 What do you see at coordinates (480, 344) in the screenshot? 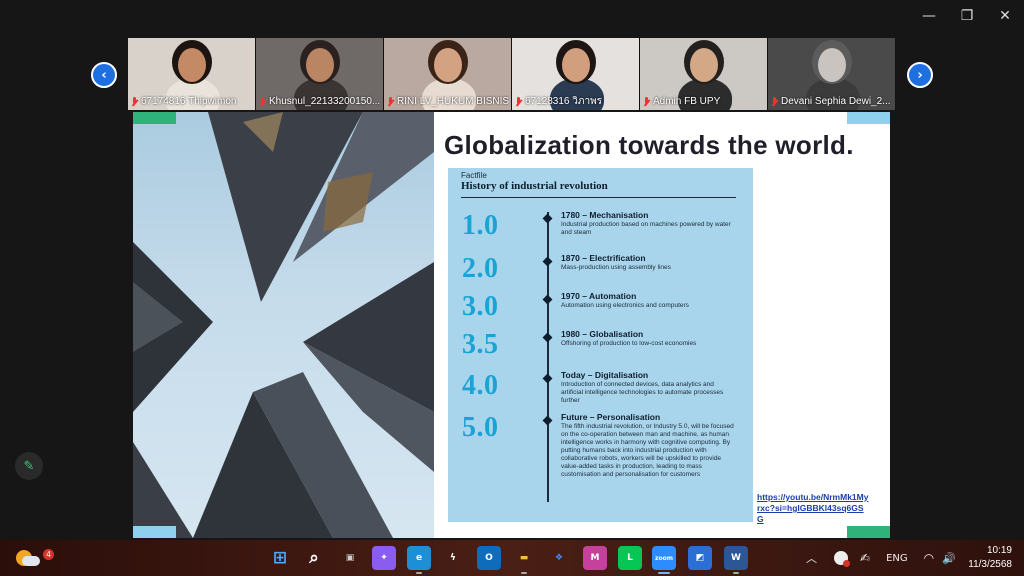
I see `version-number: 3.5` at bounding box center [480, 344].